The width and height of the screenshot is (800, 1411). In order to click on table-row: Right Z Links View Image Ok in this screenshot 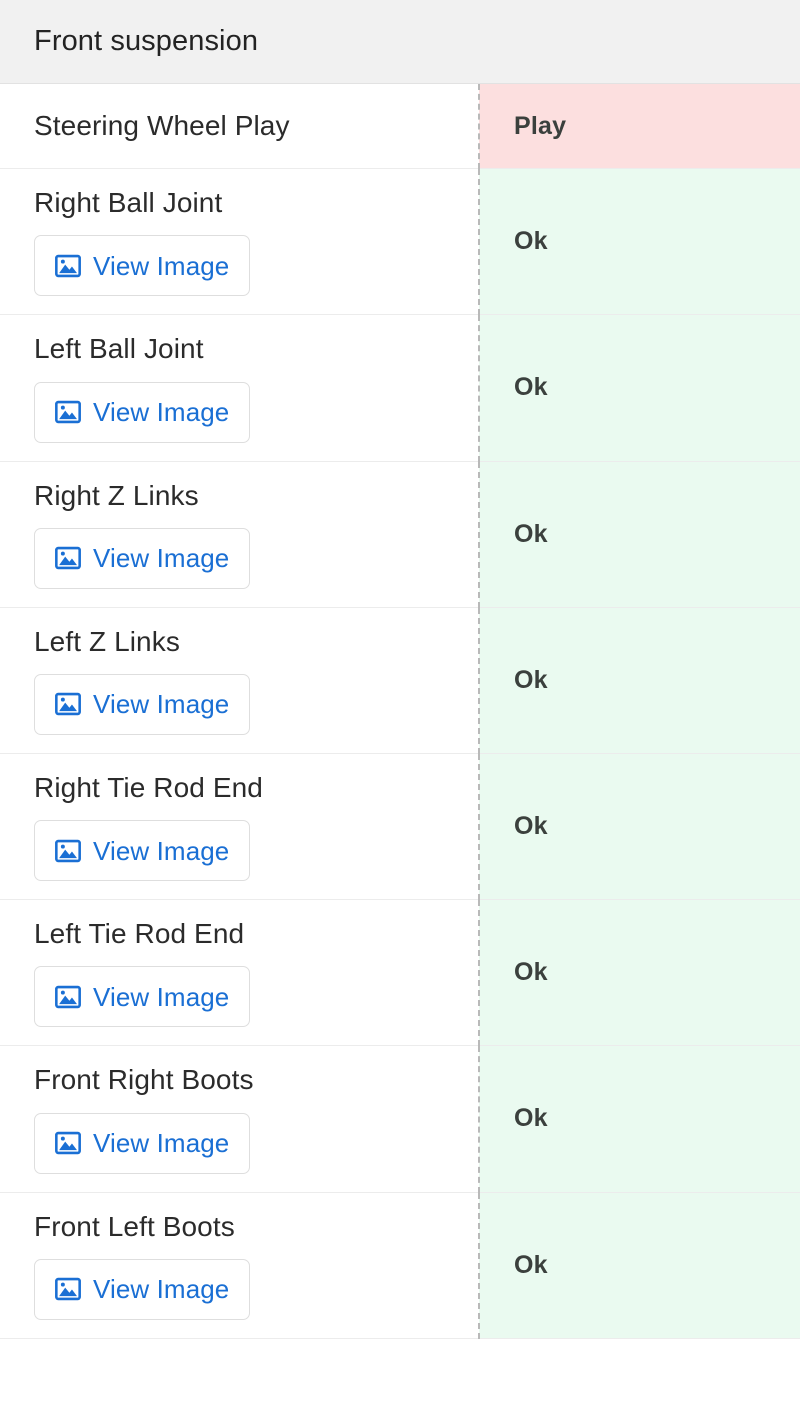, I will do `click(400, 534)`.